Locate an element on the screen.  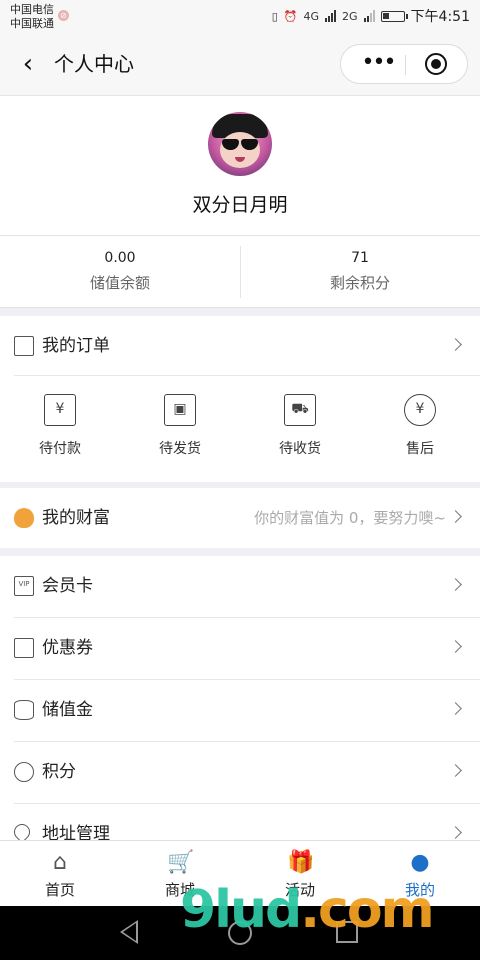
my-wealth-row: 我的财富 你的财富值为 0，要努力噢~ is located at coordinates (240, 518).